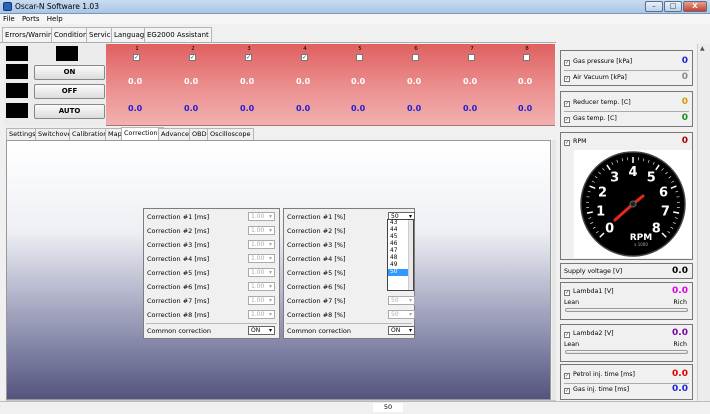 This screenshot has width=710, height=414. I want to click on gauge-number: 6, so click(663, 192).